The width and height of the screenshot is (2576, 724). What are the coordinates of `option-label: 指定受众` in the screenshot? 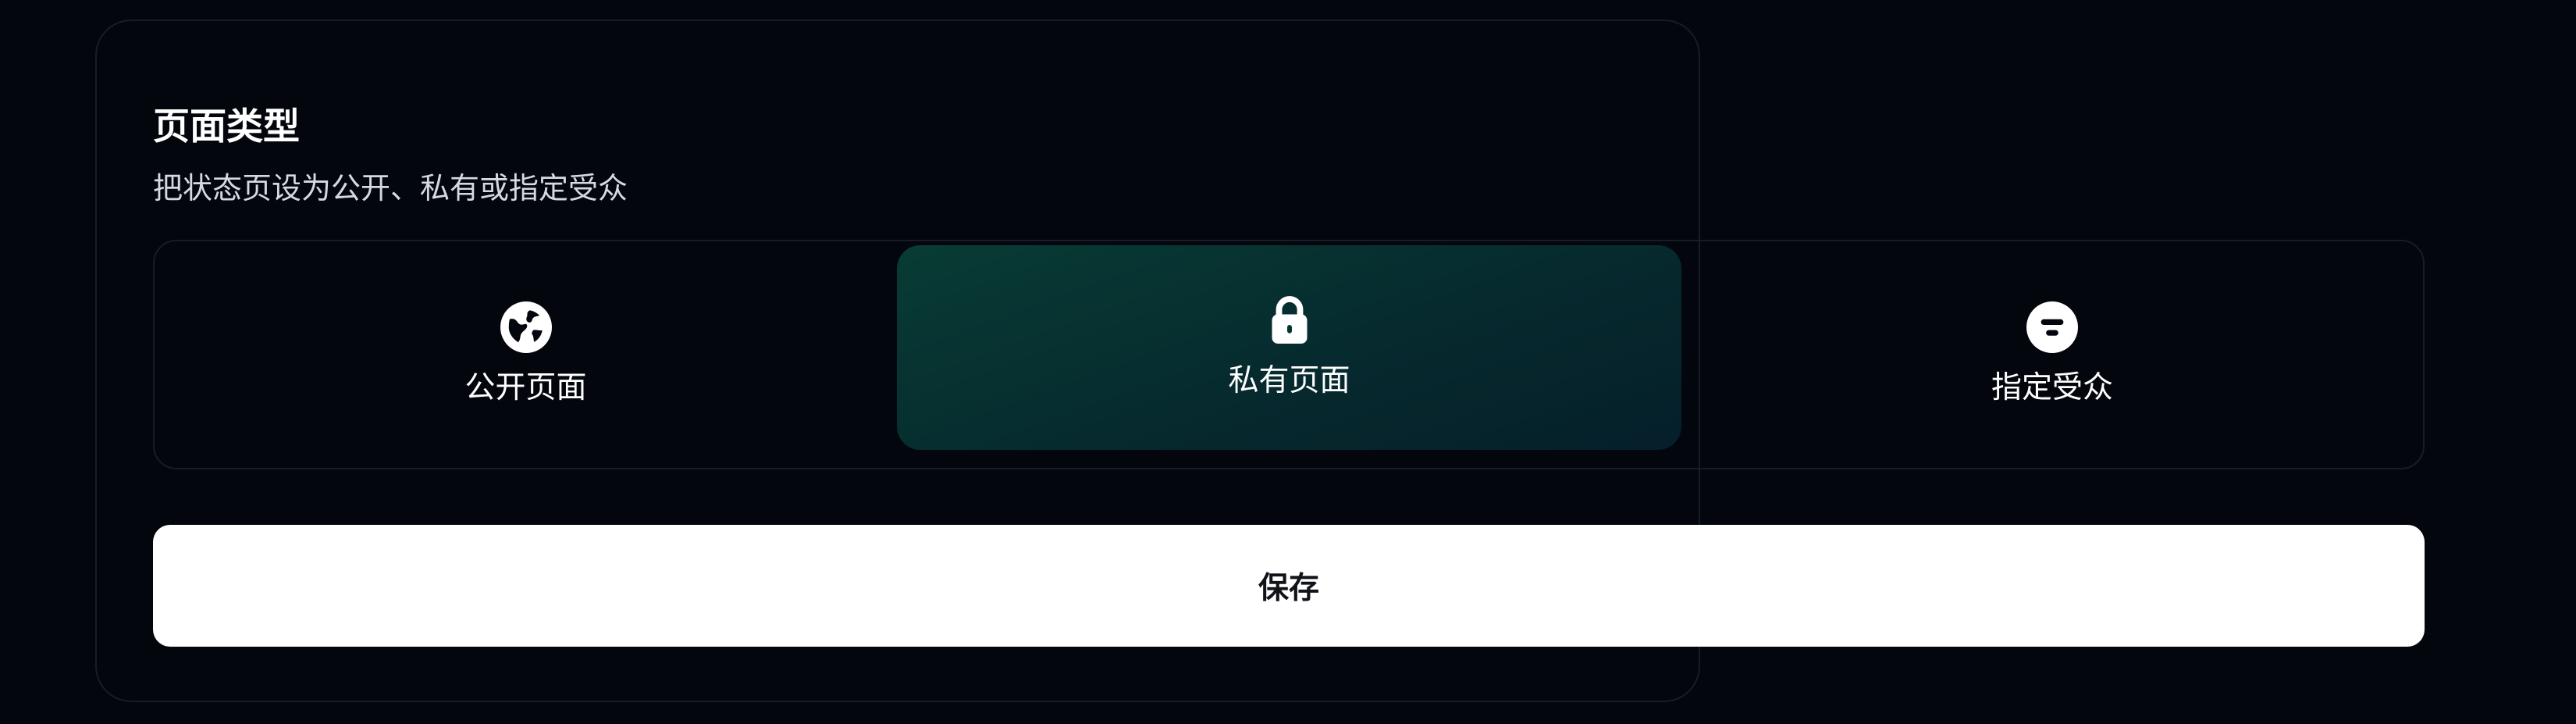 It's located at (2052, 387).